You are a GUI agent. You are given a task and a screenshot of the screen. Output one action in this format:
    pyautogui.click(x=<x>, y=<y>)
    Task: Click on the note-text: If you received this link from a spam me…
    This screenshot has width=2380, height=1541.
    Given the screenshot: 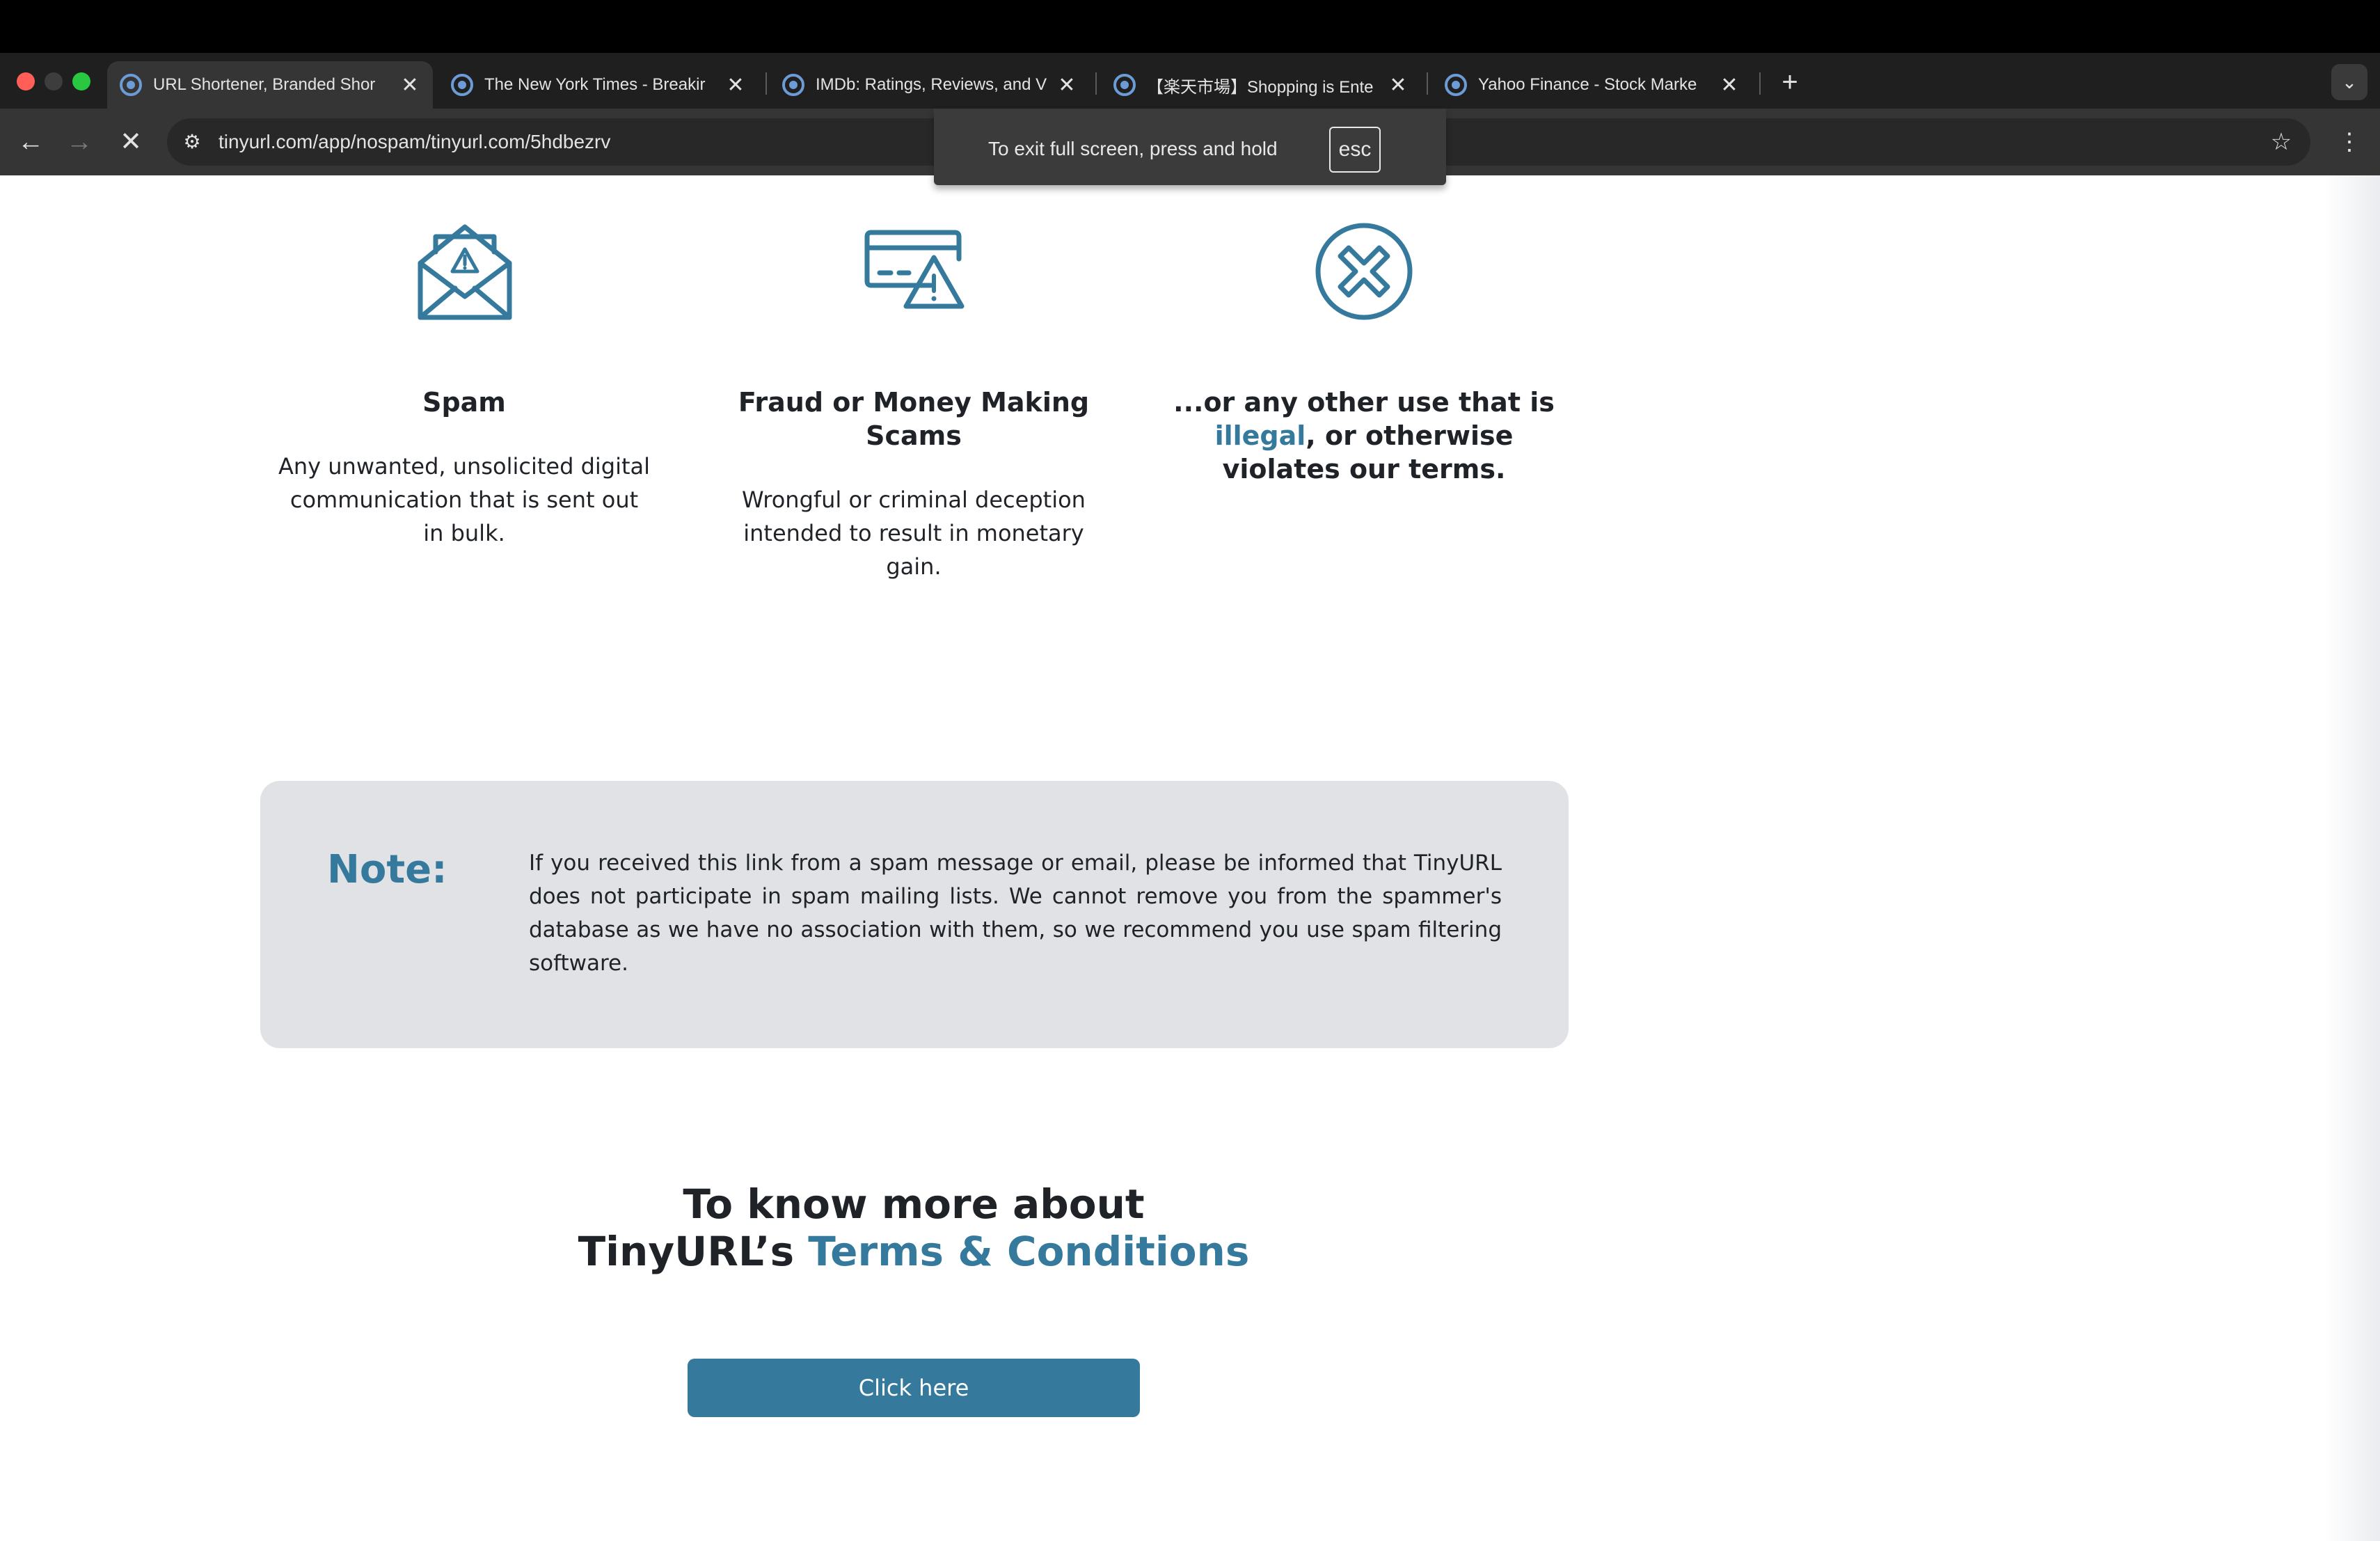 What is the action you would take?
    pyautogui.click(x=1015, y=913)
    